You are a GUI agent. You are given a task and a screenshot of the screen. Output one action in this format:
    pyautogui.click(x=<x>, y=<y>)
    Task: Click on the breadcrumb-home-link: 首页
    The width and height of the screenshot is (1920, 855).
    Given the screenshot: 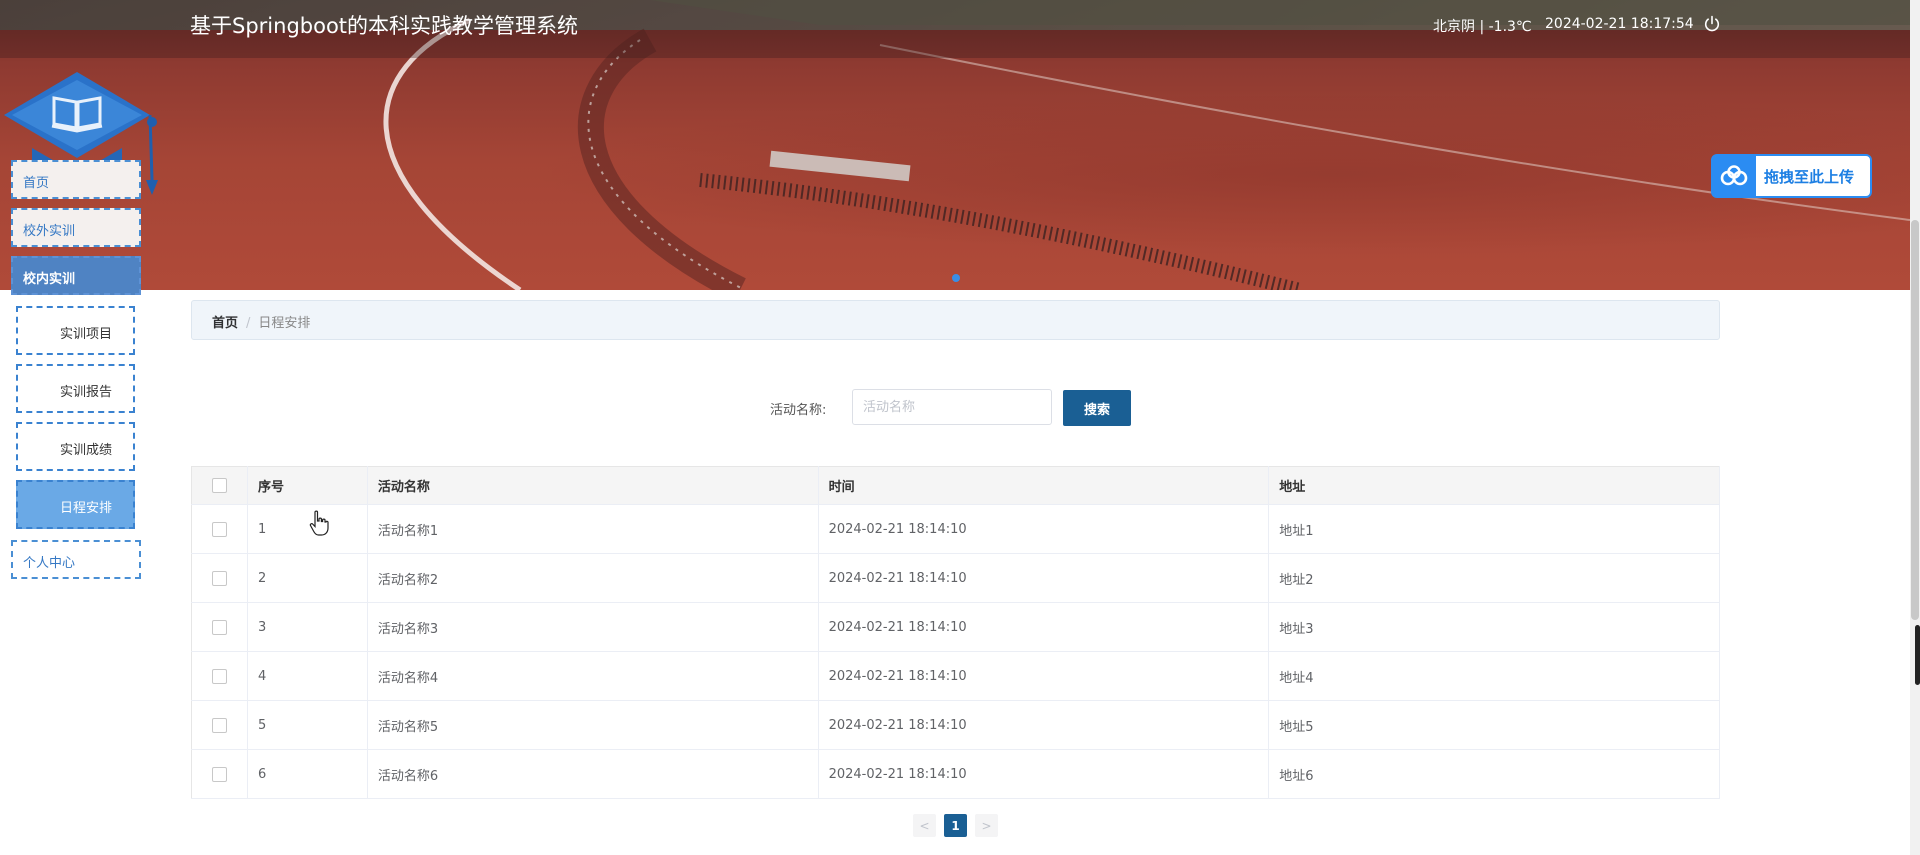 What is the action you would take?
    pyautogui.click(x=225, y=323)
    